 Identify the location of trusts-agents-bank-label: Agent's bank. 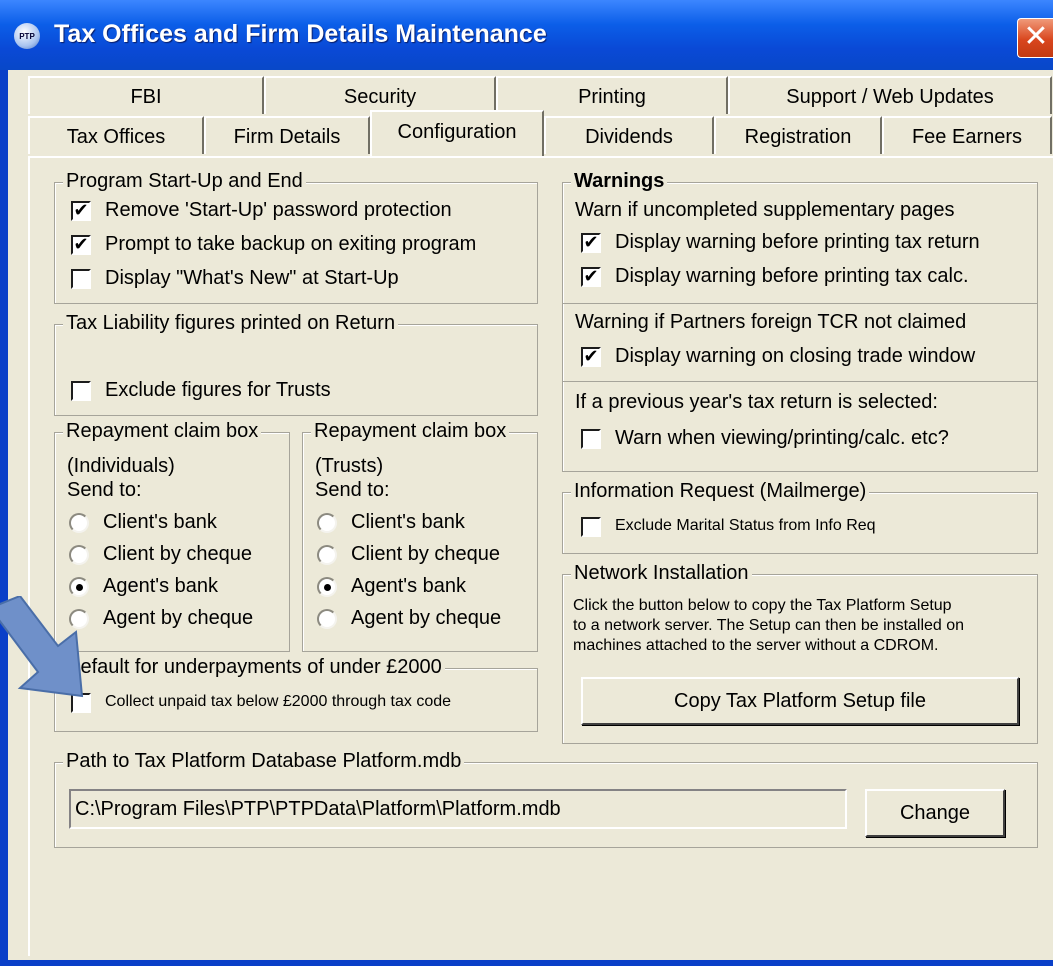
(409, 586).